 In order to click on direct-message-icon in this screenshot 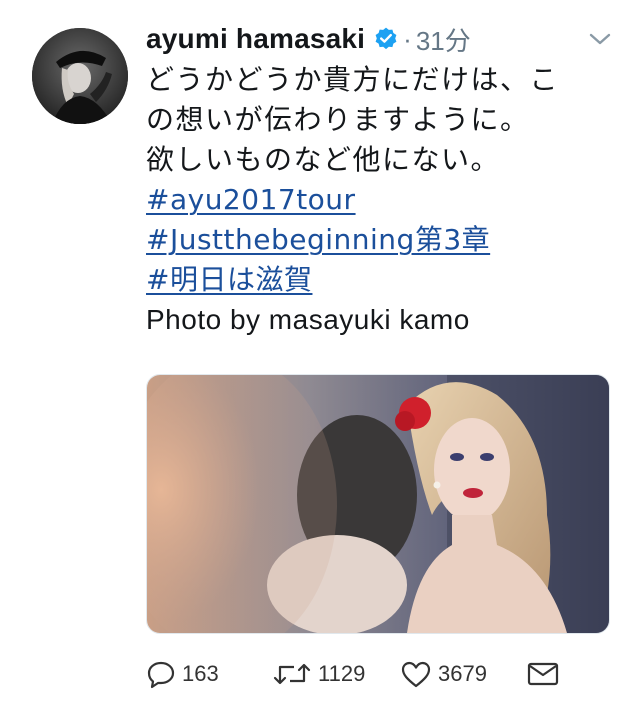, I will do `click(543, 674)`.